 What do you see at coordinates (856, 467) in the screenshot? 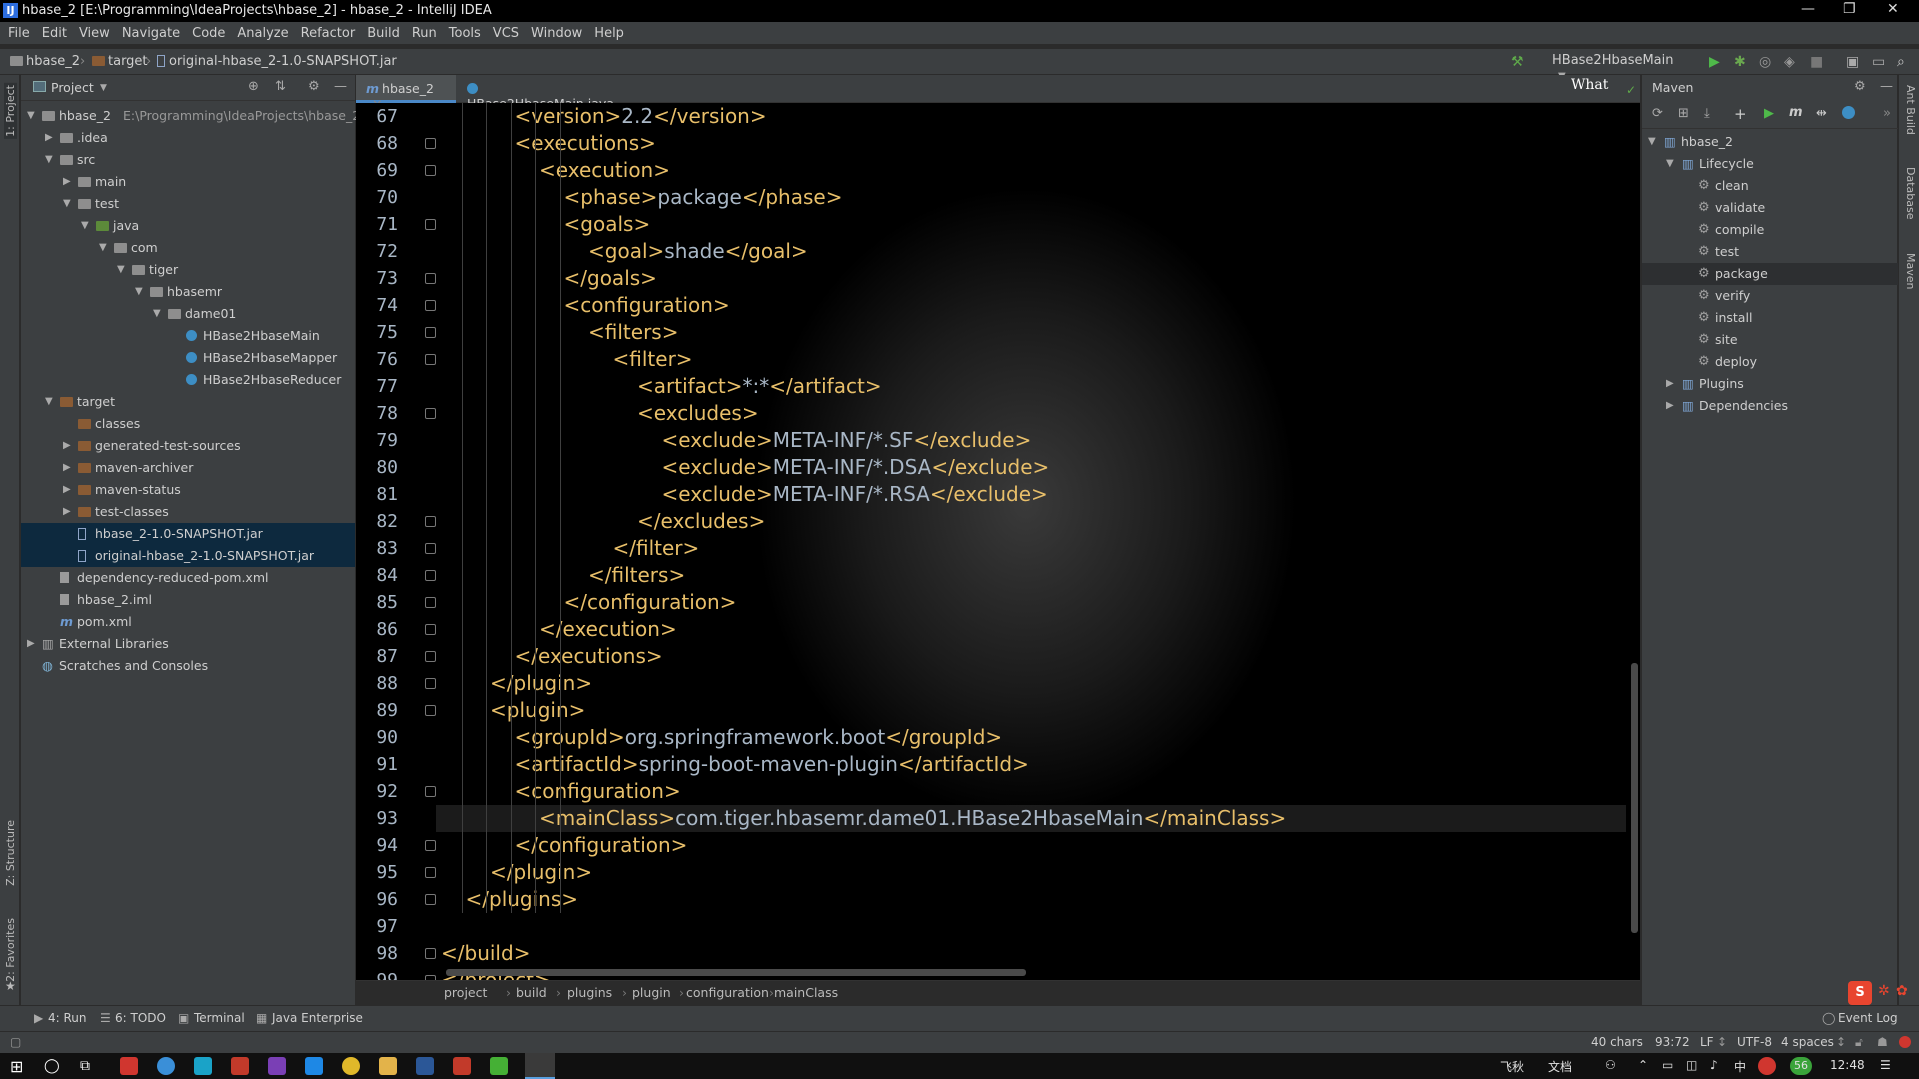
I see `code-line: <exclude>META-INF/*.DSA</exclude>` at bounding box center [856, 467].